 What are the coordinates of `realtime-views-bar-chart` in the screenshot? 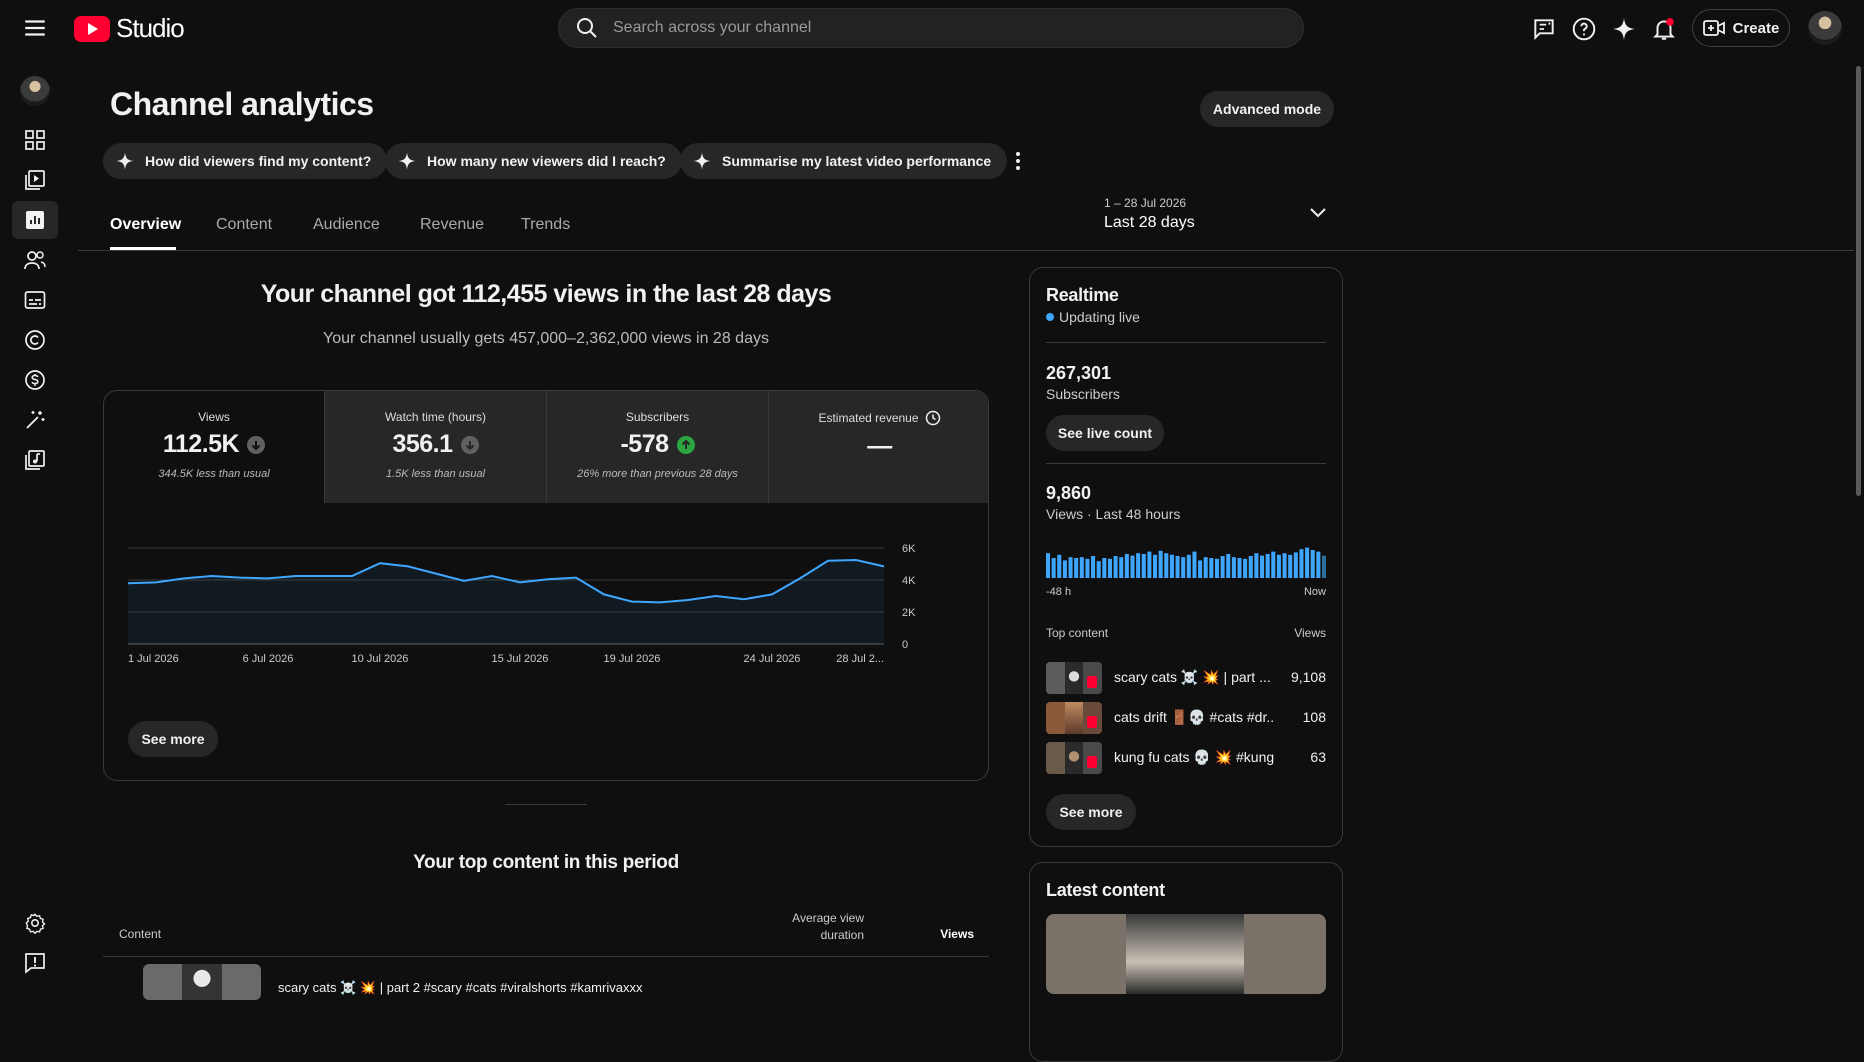 It's located at (1186, 558).